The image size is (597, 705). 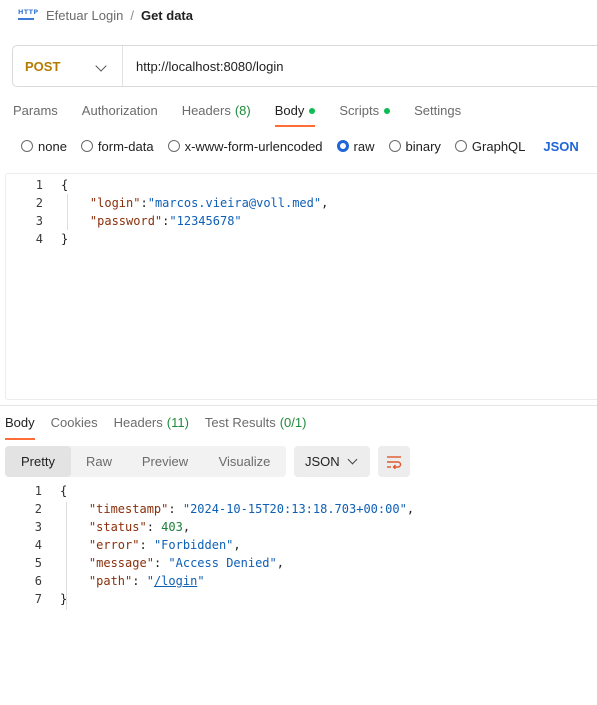 I want to click on view-raw-button: Raw, so click(x=99, y=461).